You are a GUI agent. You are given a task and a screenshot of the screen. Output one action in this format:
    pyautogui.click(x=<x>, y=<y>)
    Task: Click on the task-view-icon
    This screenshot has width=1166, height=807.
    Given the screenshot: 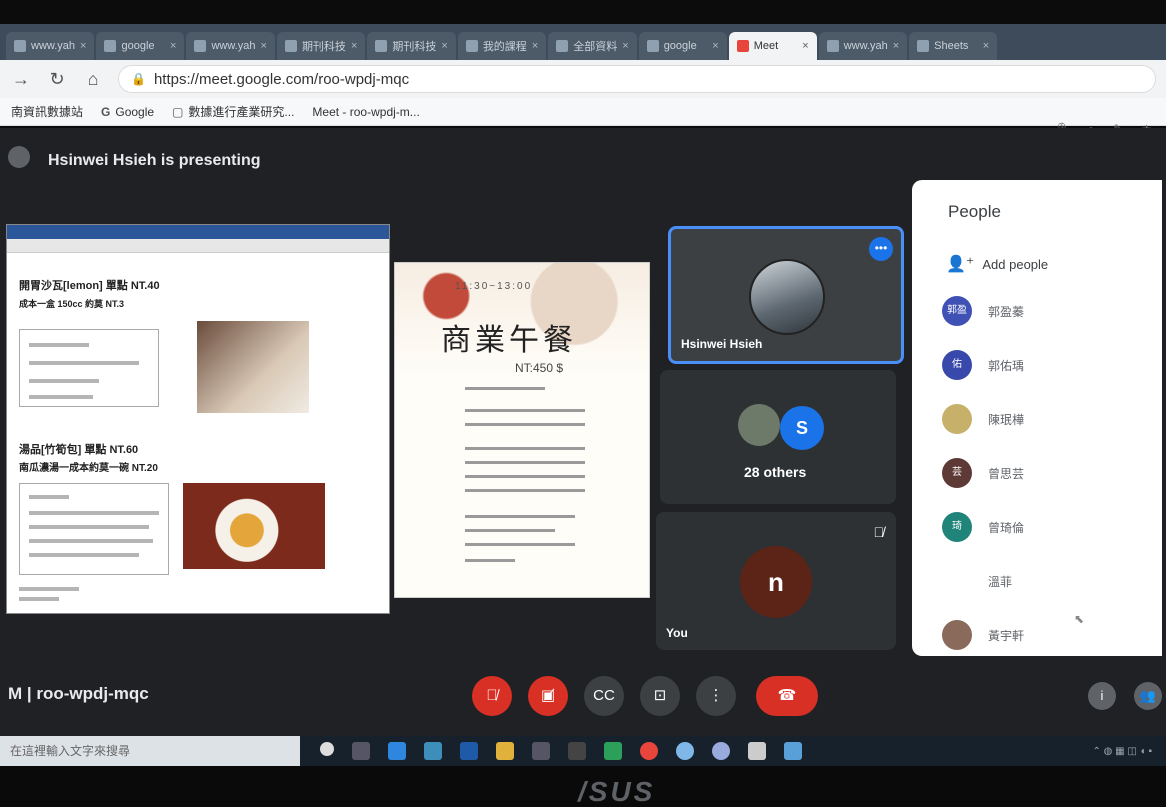 What is the action you would take?
    pyautogui.click(x=361, y=751)
    